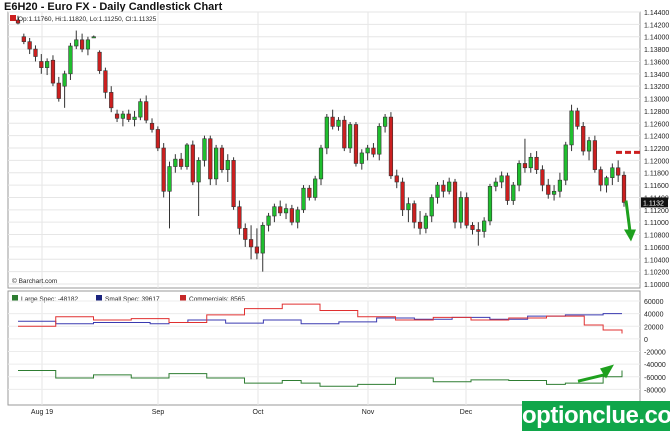 Image resolution: width=670 pixels, height=431 pixels. Describe the element at coordinates (656, 38) in the screenshot. I see `price-y-tick: 1.14000` at that location.